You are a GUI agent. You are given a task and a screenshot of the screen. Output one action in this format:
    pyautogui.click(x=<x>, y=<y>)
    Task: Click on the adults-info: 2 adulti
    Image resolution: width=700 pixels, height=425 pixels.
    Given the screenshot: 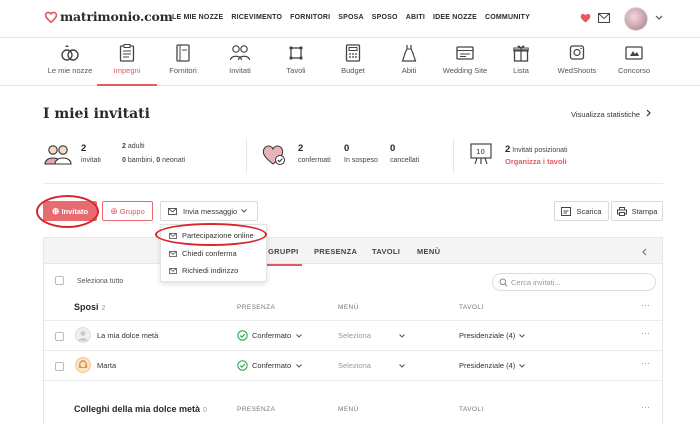 What is the action you would take?
    pyautogui.click(x=133, y=146)
    